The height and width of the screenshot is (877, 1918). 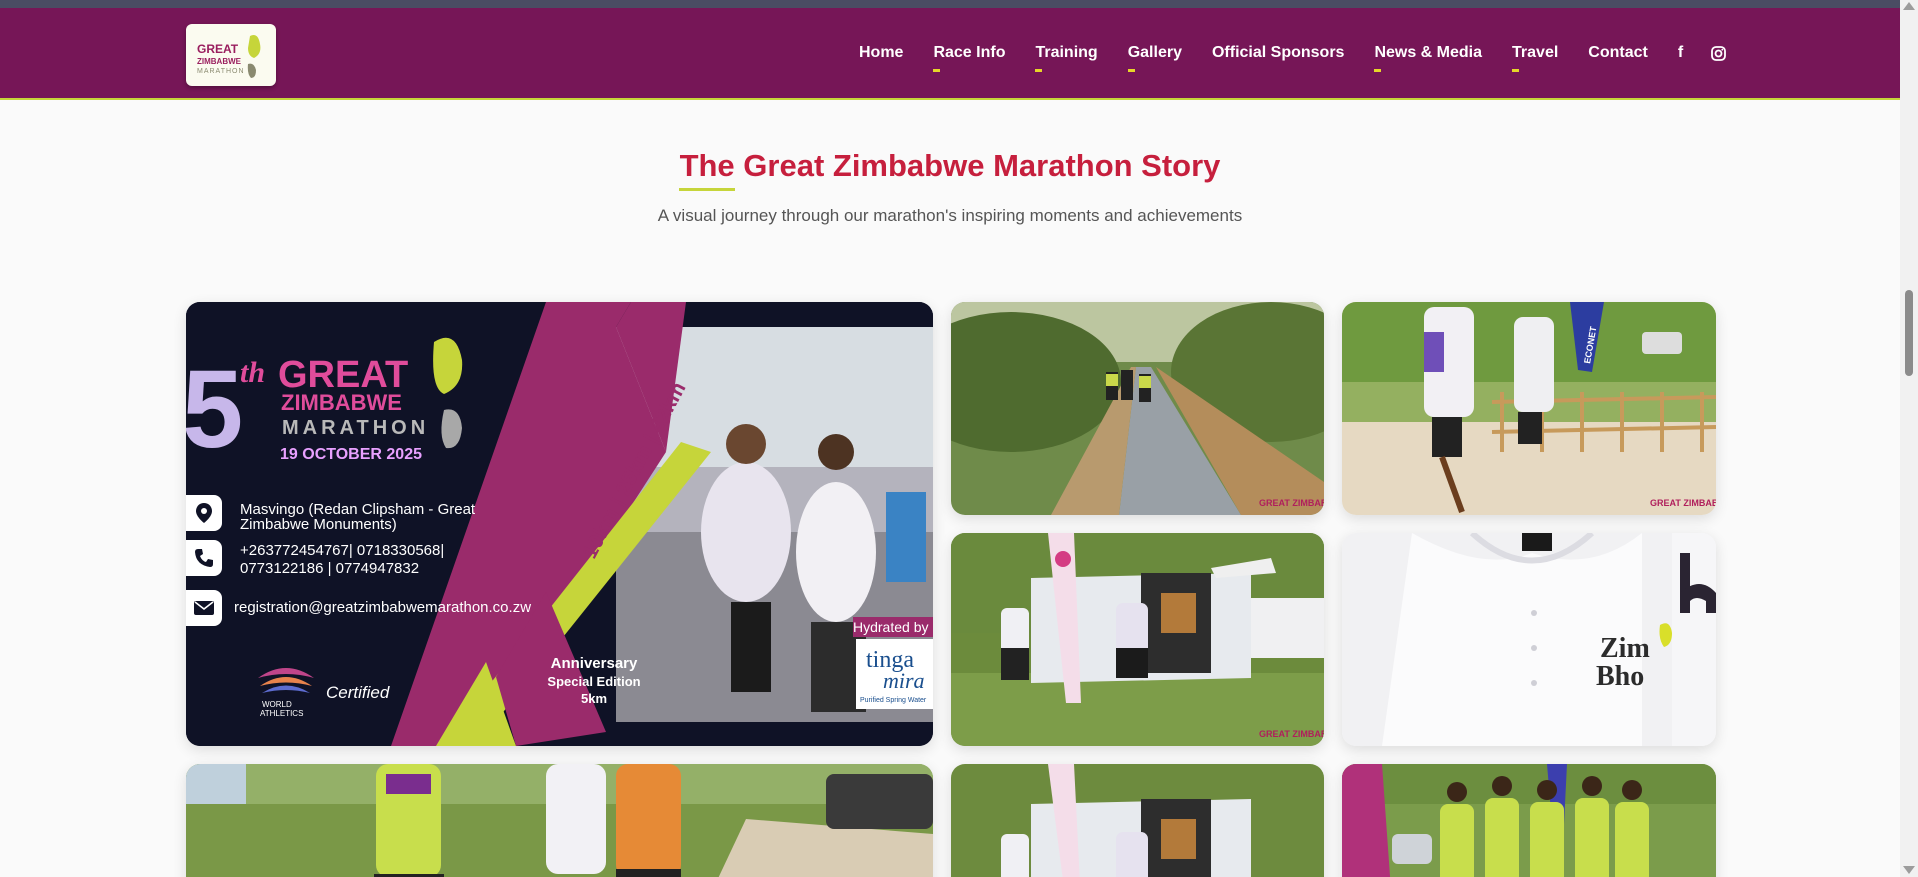 What do you see at coordinates (594, 663) in the screenshot?
I see `poster-anniversary: Anniversary` at bounding box center [594, 663].